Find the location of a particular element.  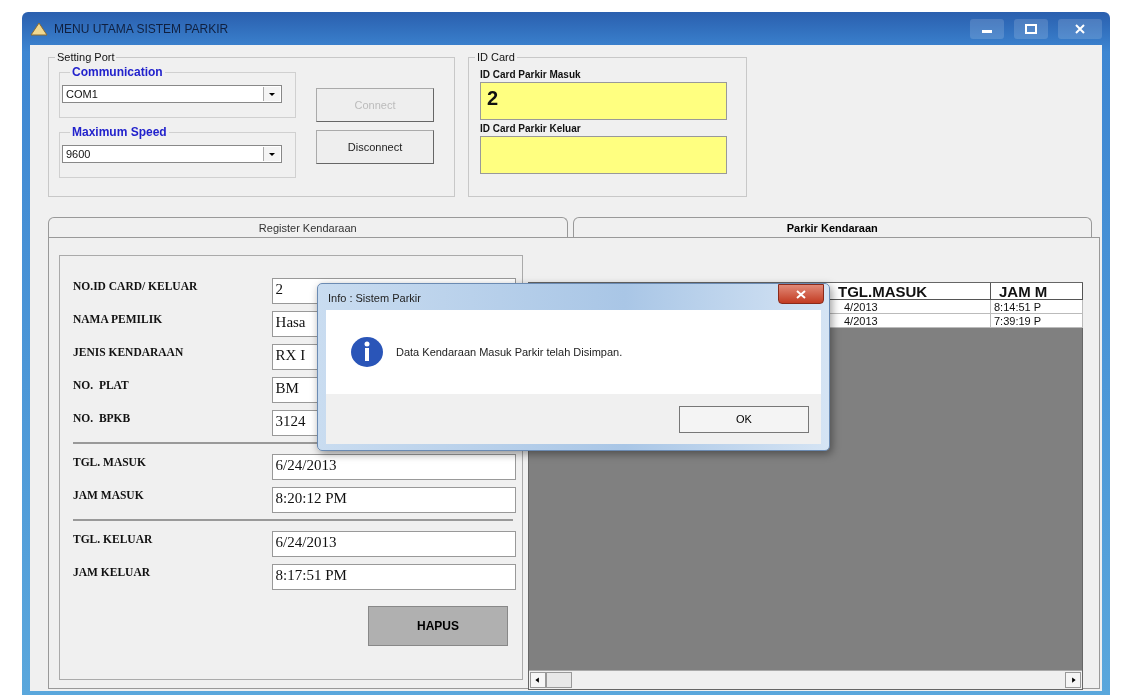

dialog-title: Info : Sistem Parkir is located at coordinates (375, 298).